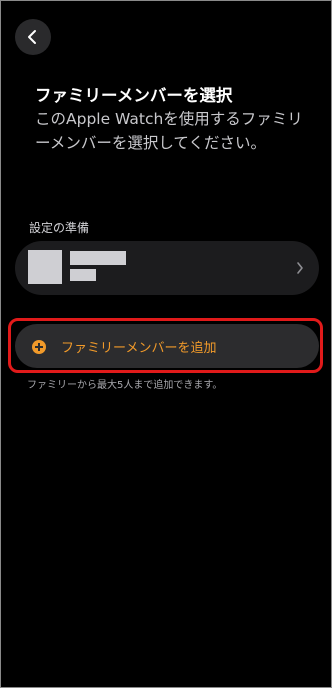 The height and width of the screenshot is (688, 332). Describe the element at coordinates (139, 348) in the screenshot. I see `add-family-member-label: ファミリーメンバーを追加` at that location.